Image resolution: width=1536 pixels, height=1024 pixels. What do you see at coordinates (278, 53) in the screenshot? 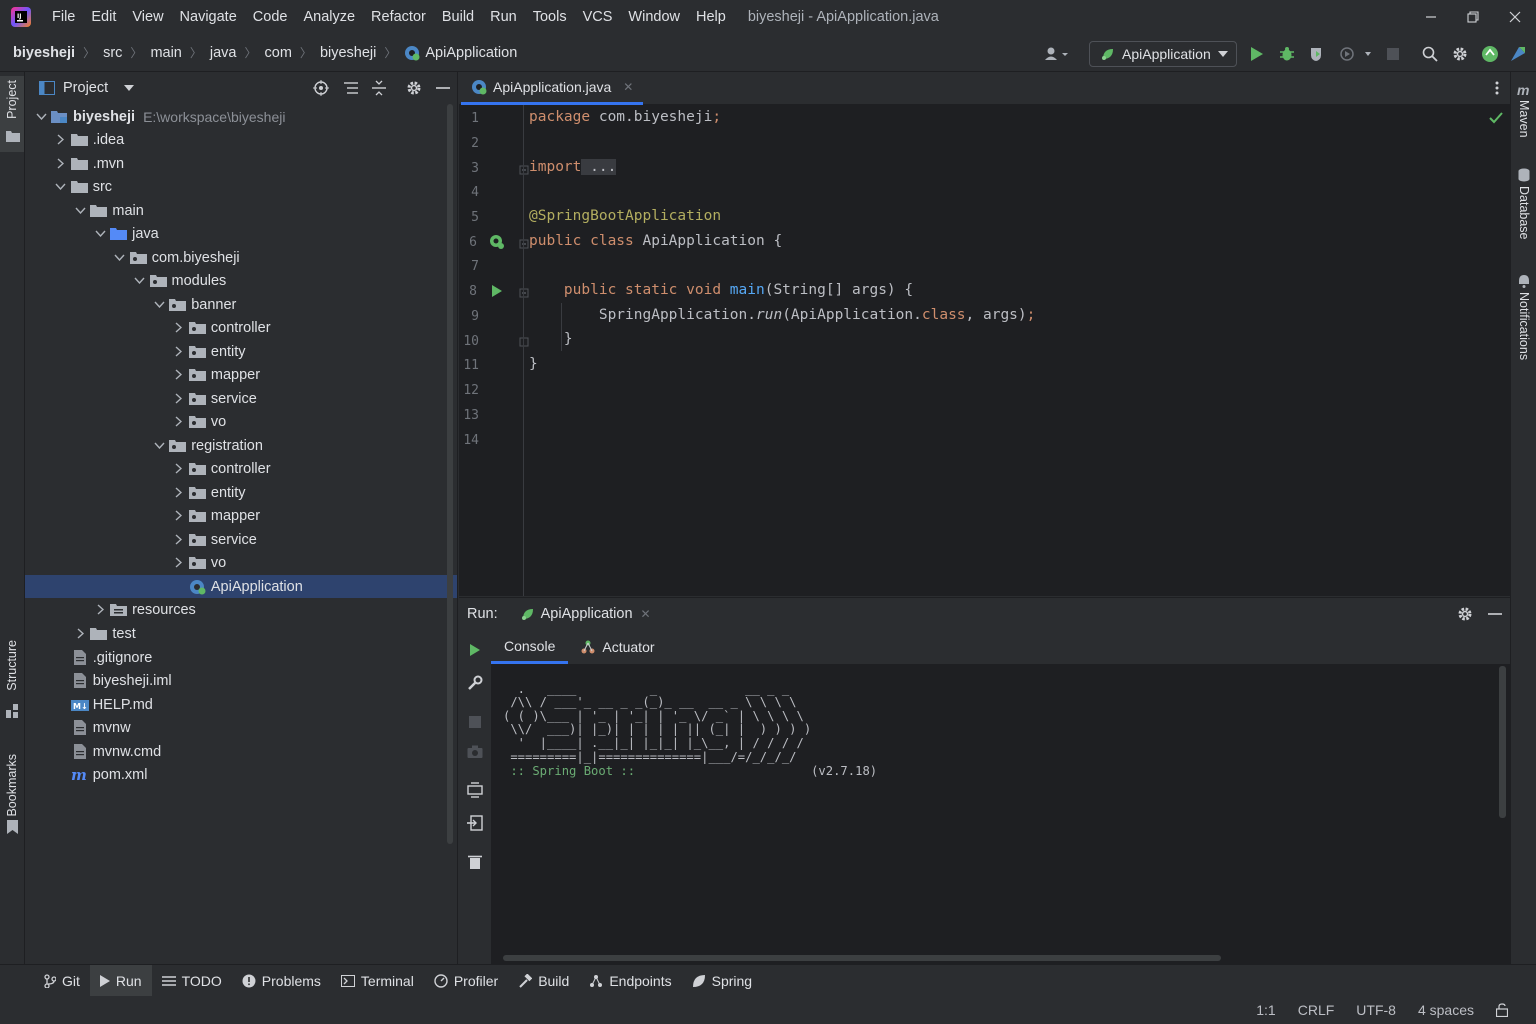
I see `breadcrumb-com: com` at bounding box center [278, 53].